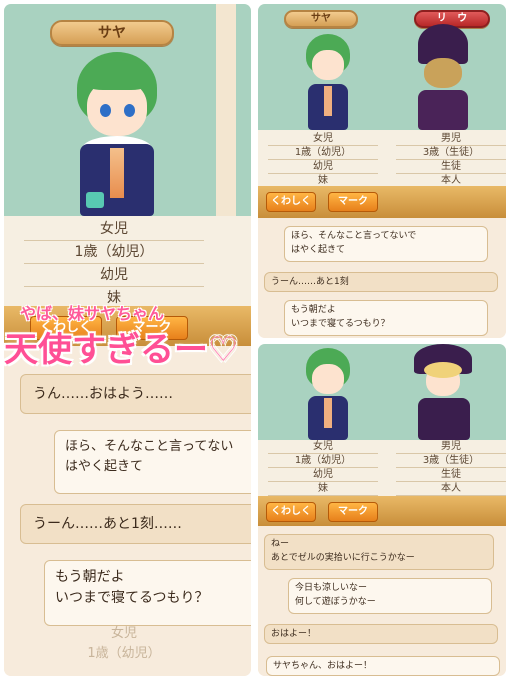  I want to click on faded-info: 女児 1歳（幼児）, so click(124, 644).